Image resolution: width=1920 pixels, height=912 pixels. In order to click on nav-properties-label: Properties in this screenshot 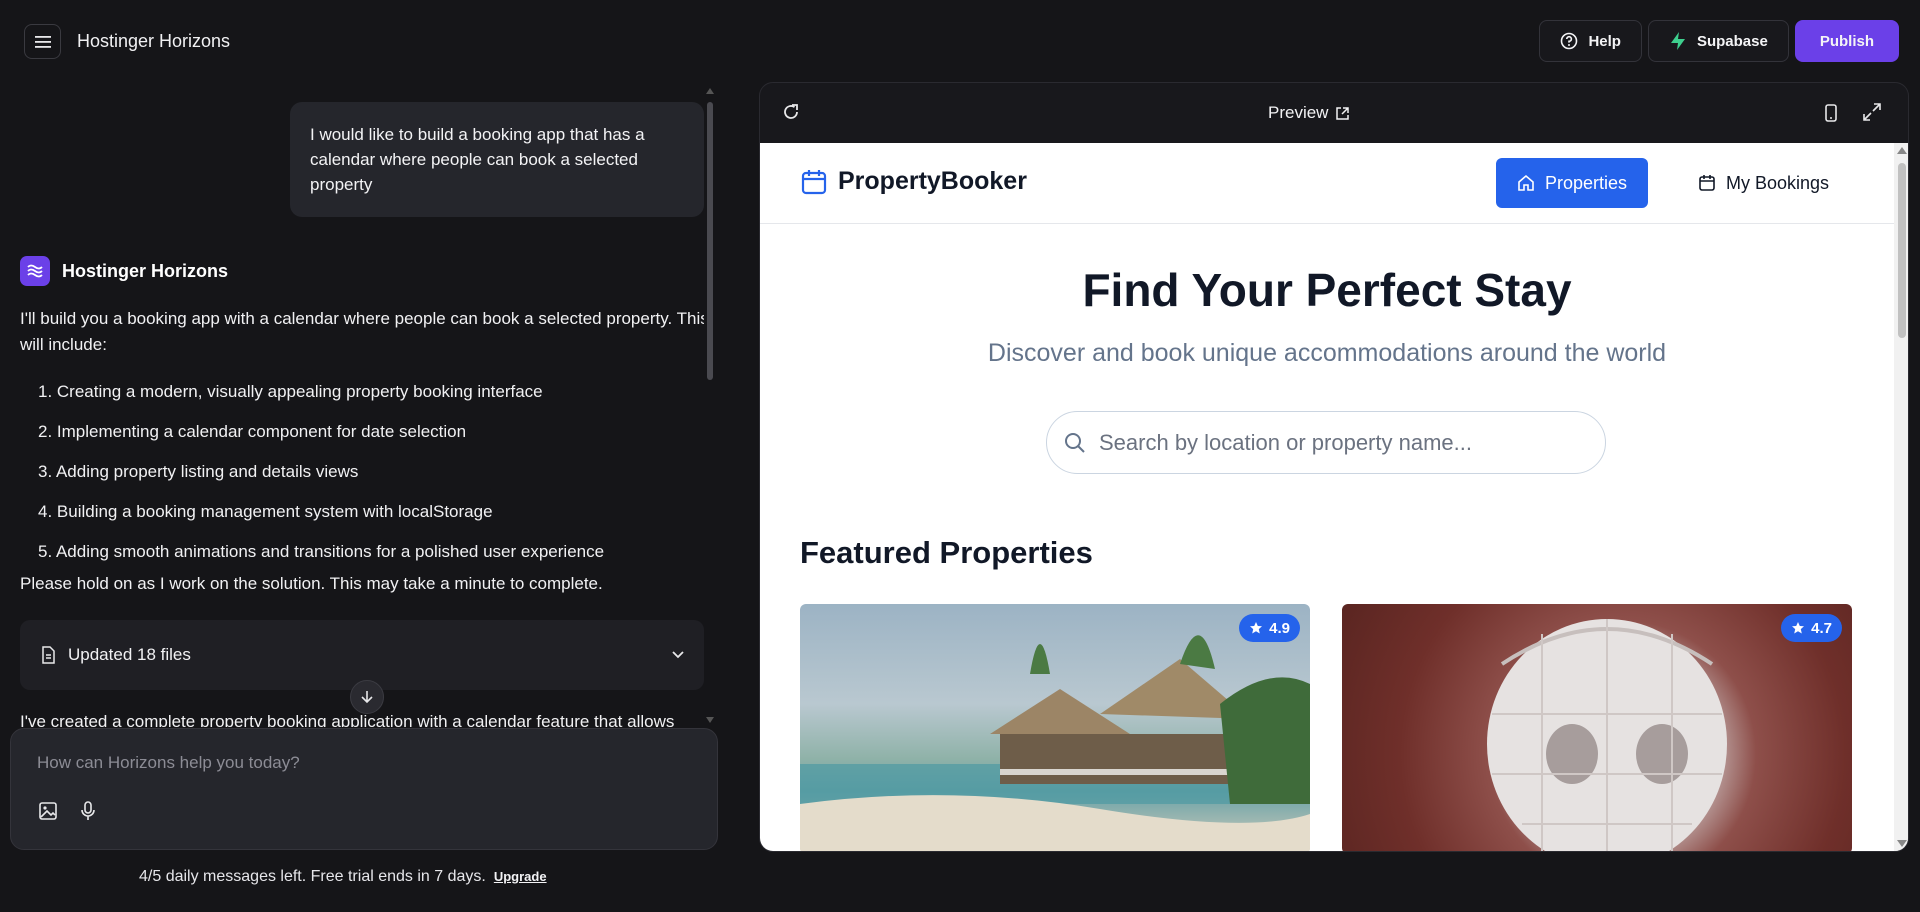, I will do `click(1586, 182)`.